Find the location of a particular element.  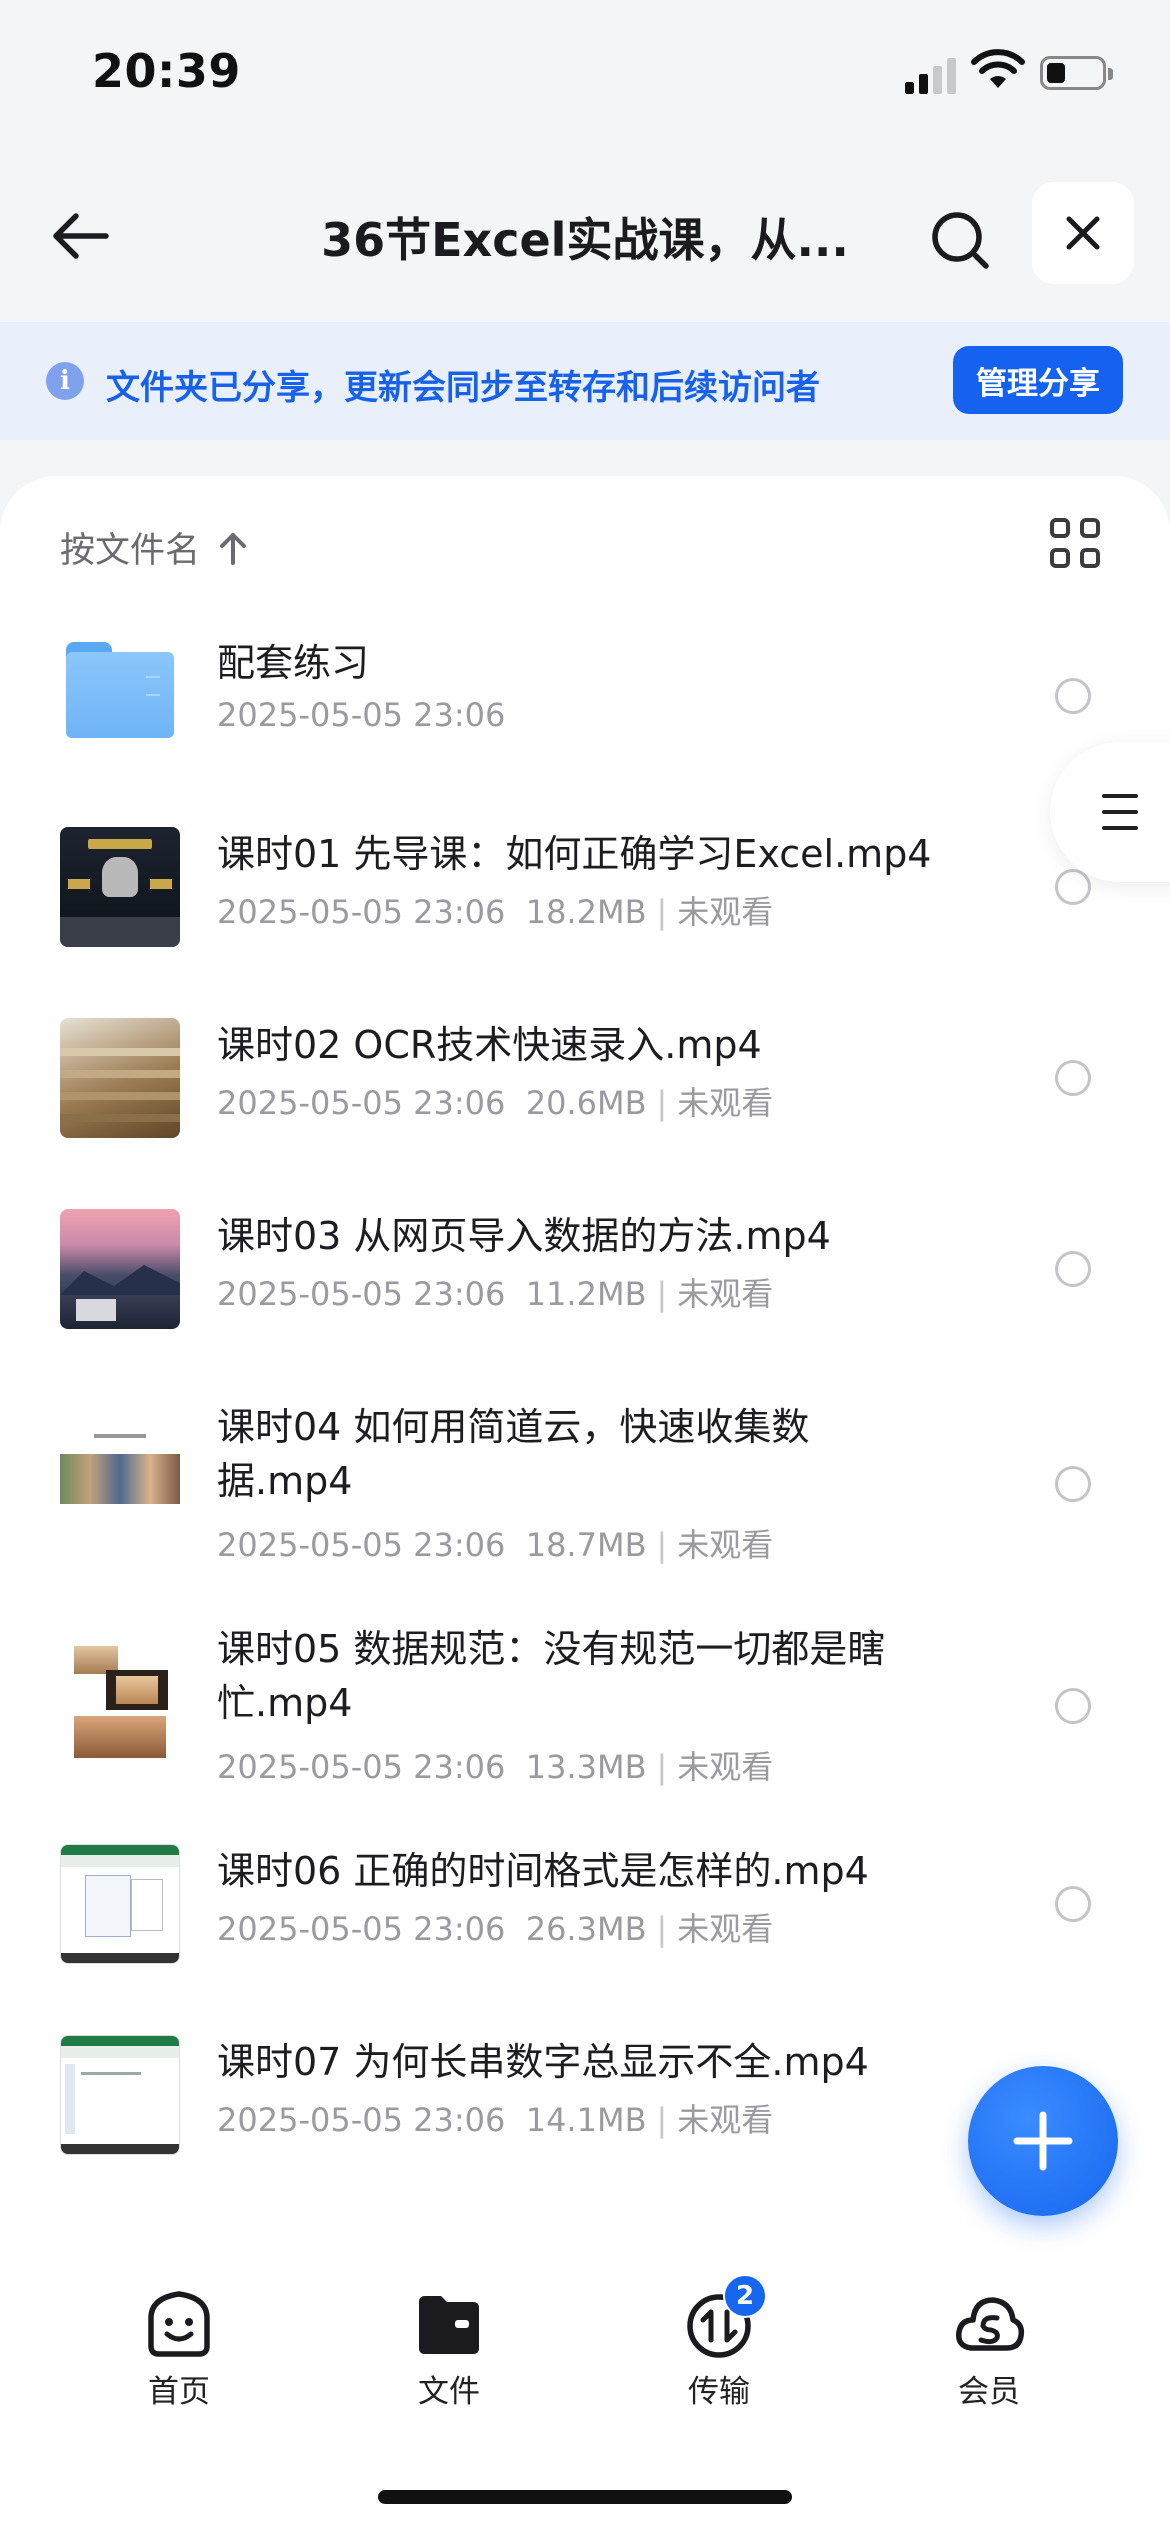

info-icon: i is located at coordinates (65, 381).